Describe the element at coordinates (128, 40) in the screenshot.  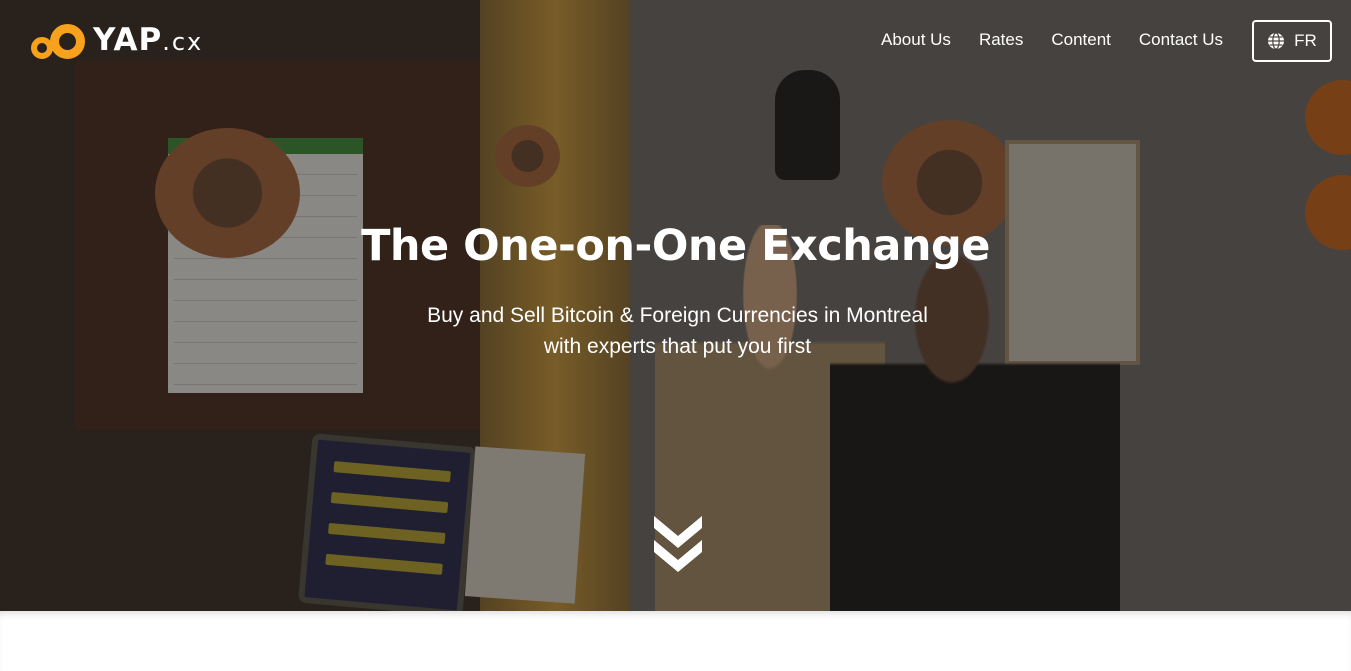
I see `logo-name: YAP` at that location.